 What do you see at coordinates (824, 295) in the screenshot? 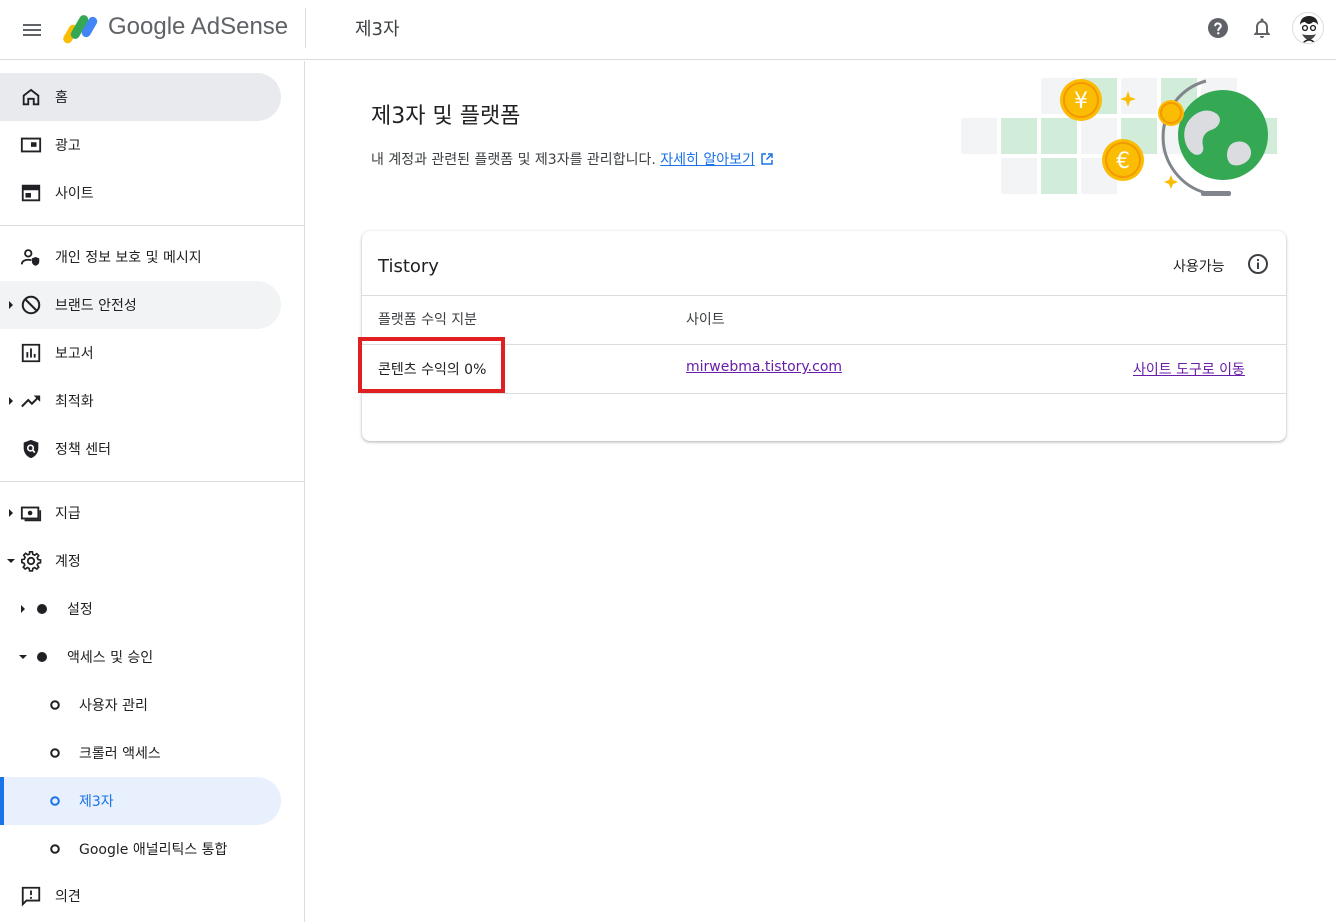
I see `card-divider` at bounding box center [824, 295].